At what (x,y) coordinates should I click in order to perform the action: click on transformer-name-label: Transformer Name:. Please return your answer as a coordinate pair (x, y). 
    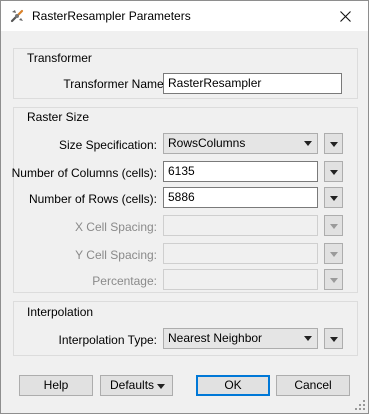
    Looking at the image, I should click on (115, 84).